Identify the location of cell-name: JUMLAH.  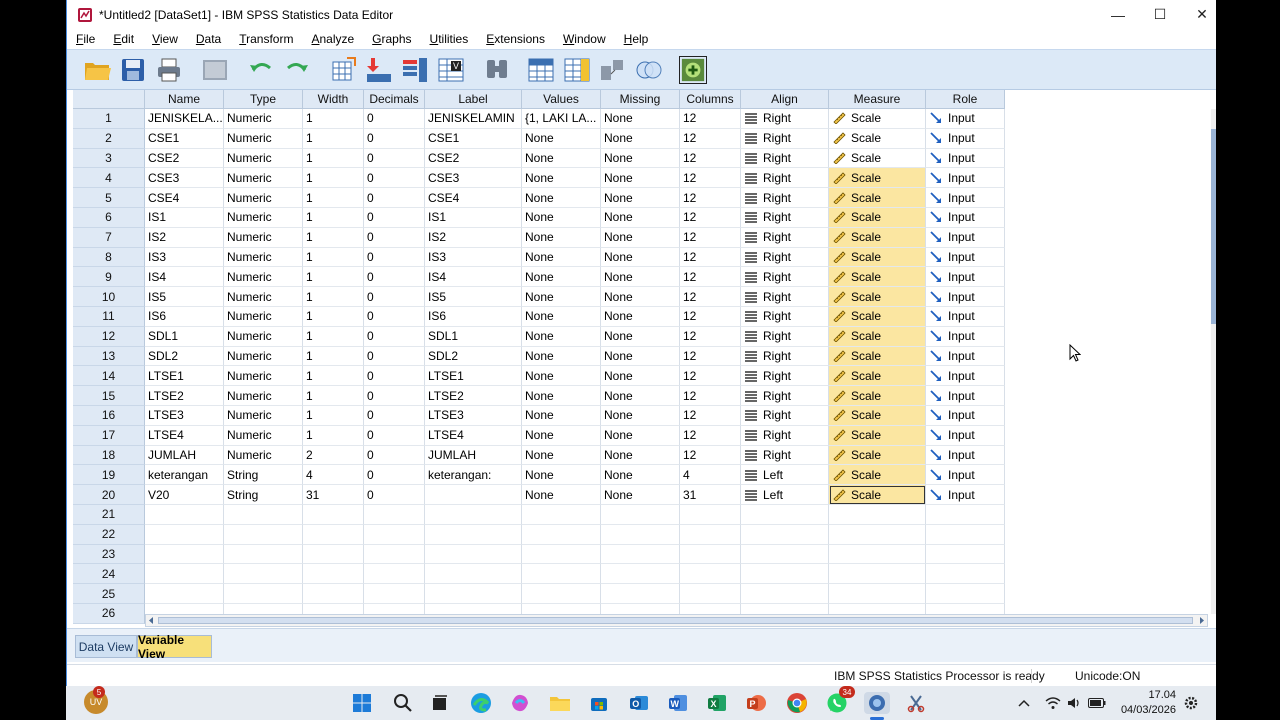
(184, 455).